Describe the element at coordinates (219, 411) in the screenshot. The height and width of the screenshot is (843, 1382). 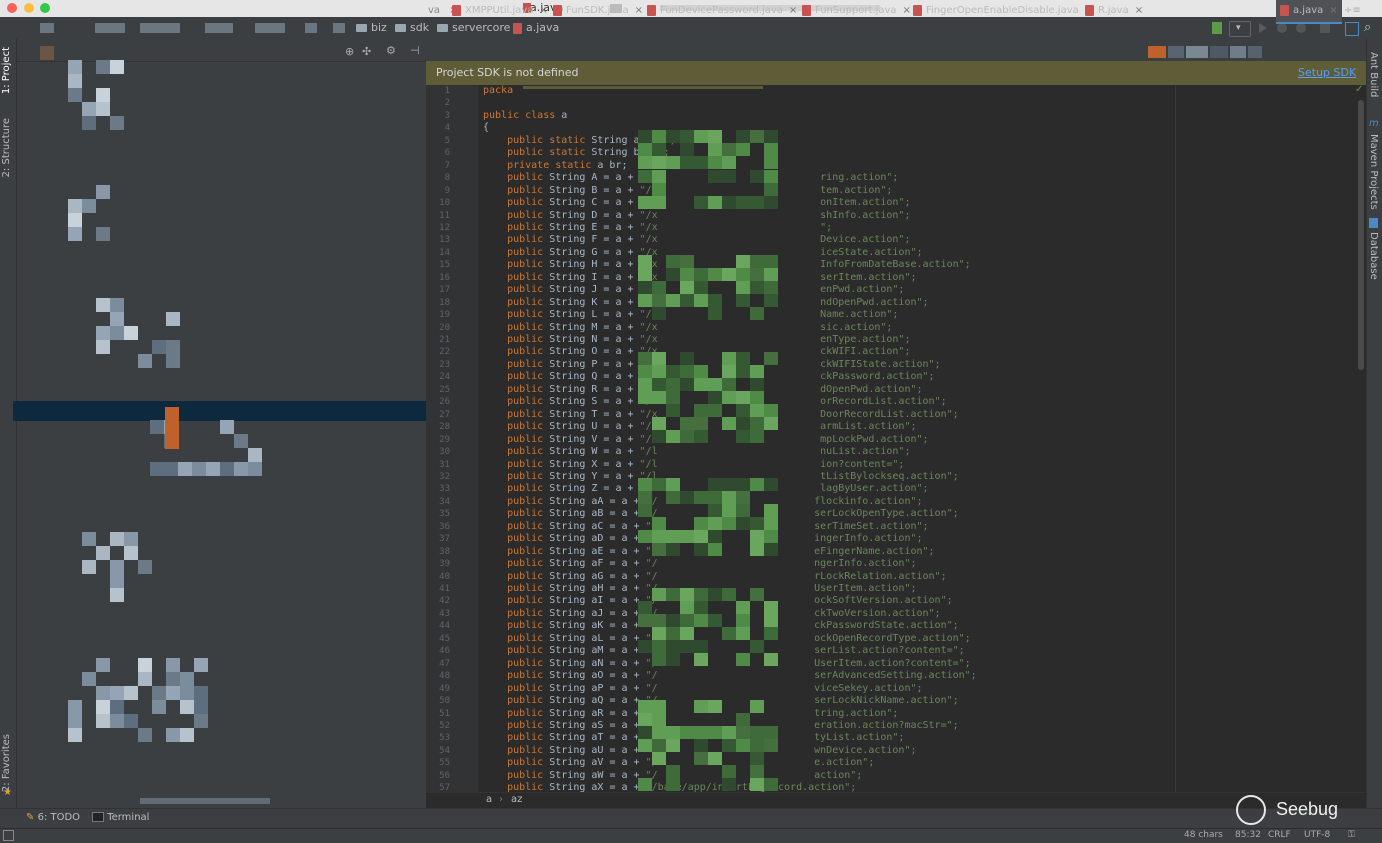
I see `selected-tree-row` at that location.